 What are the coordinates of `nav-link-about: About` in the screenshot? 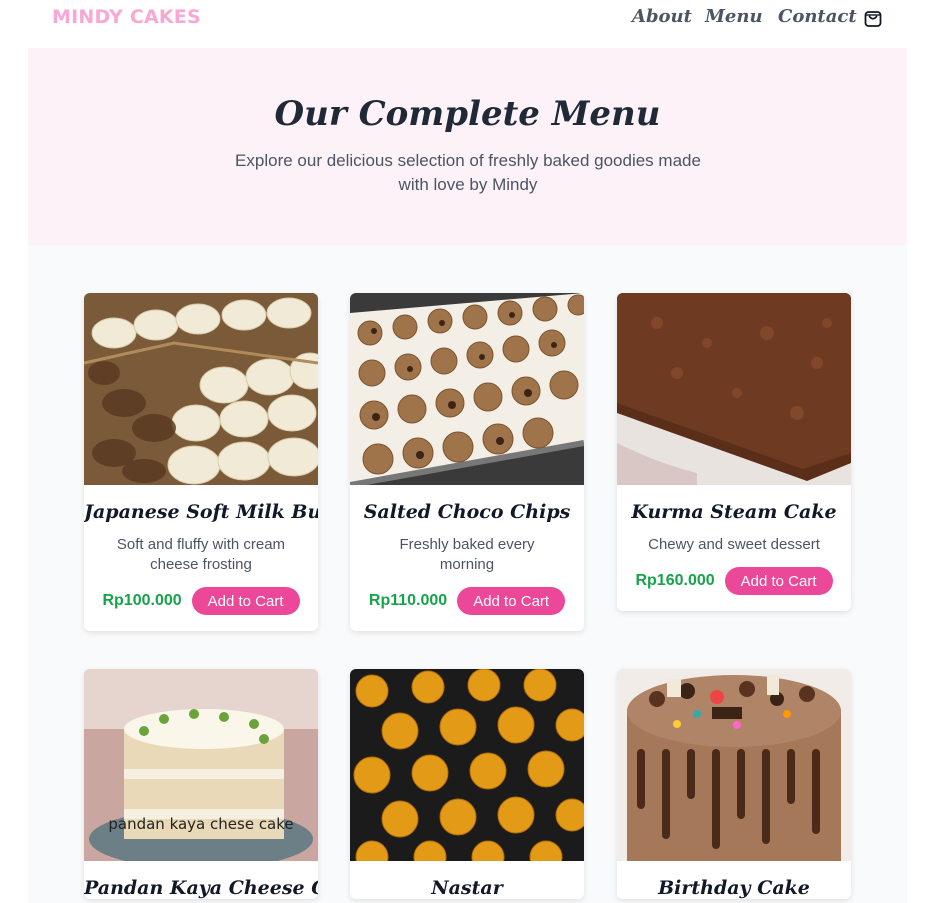 It's located at (662, 16).